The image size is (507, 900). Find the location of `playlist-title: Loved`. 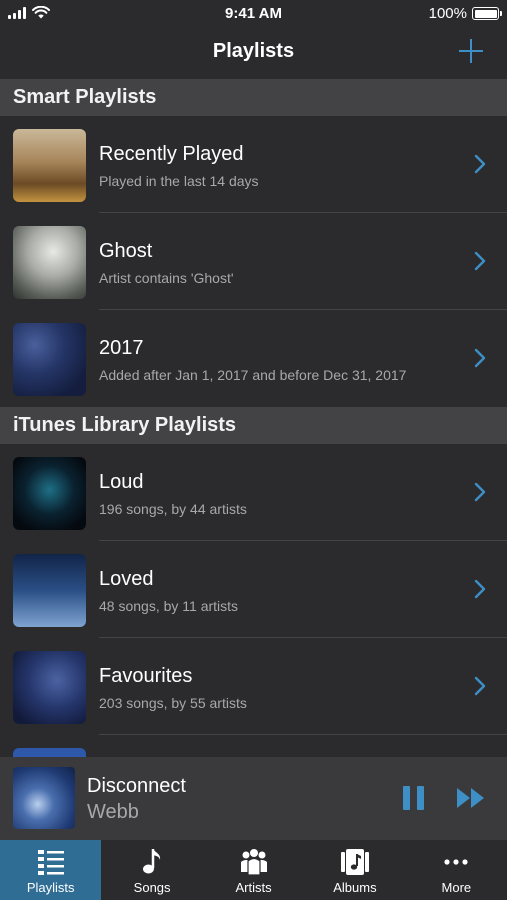

playlist-title: Loved is located at coordinates (126, 579).